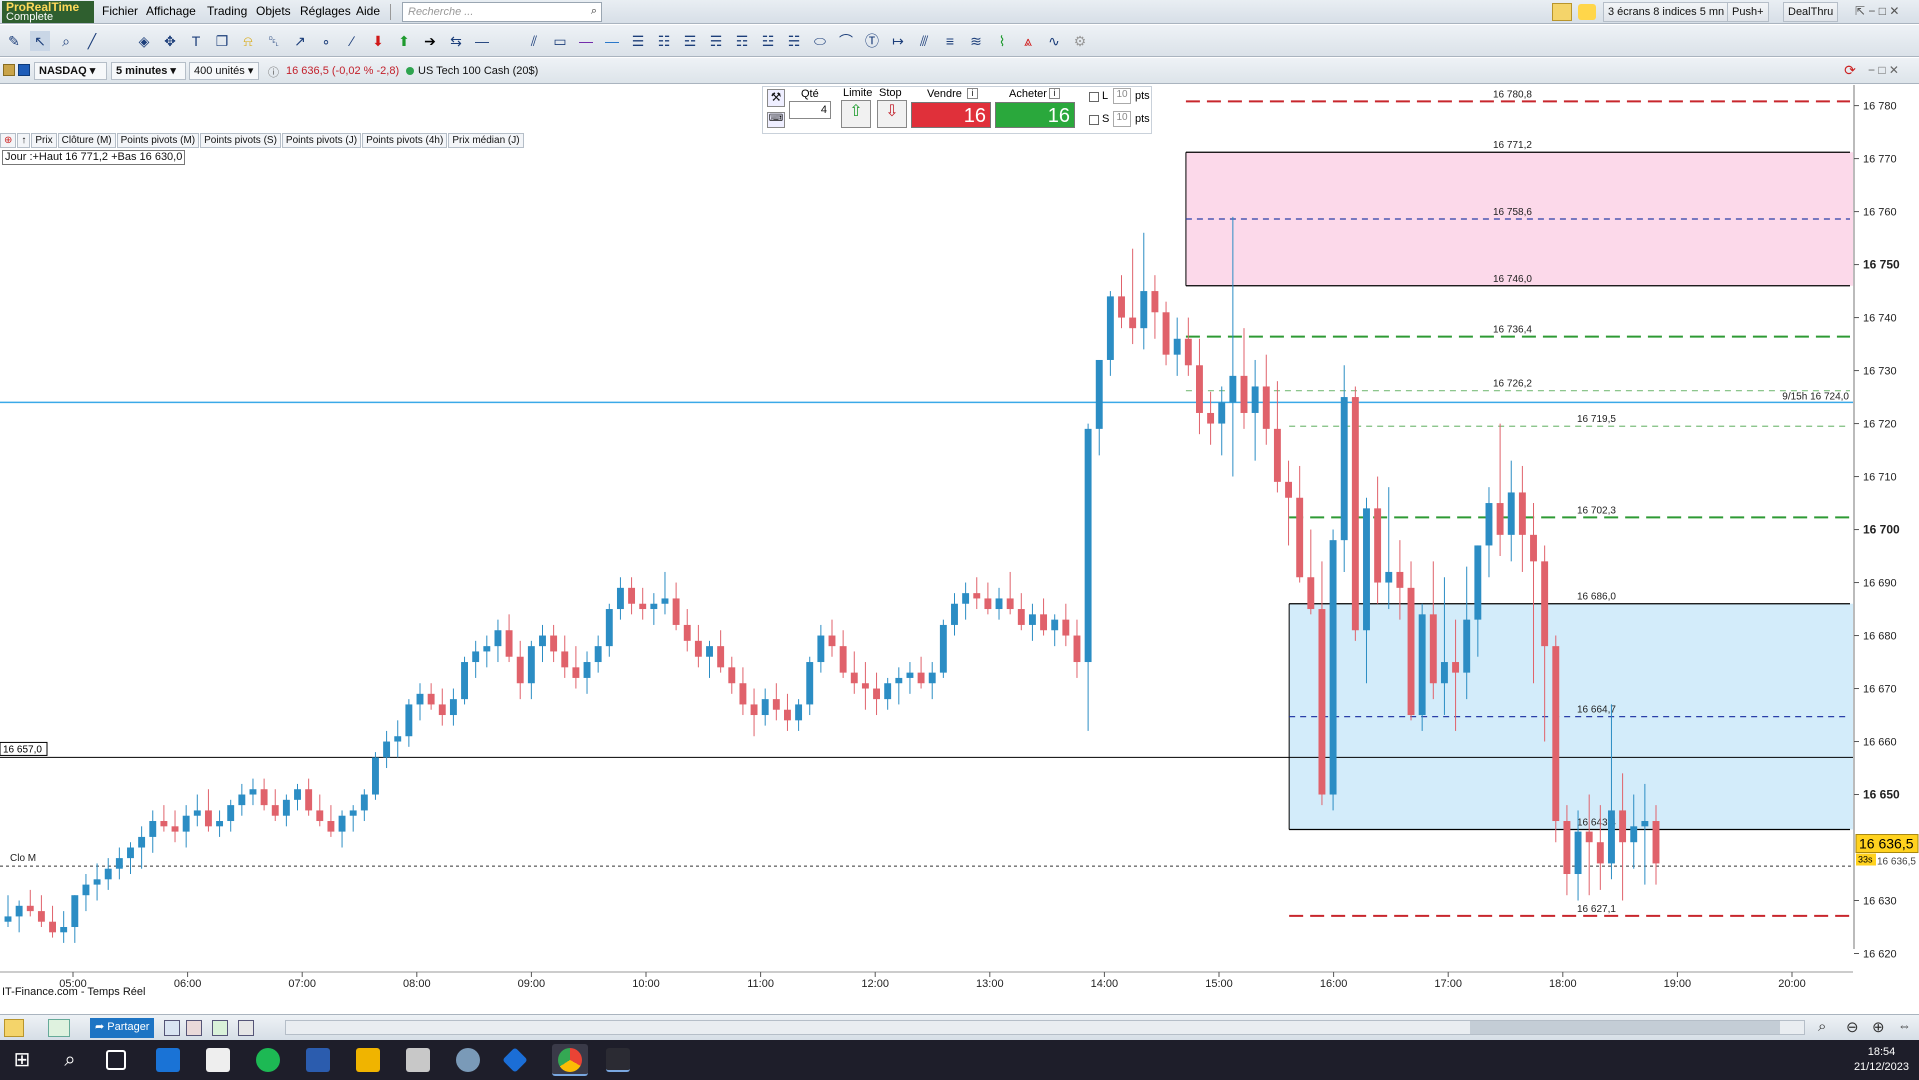 The height and width of the screenshot is (1080, 1919). What do you see at coordinates (168, 1060) in the screenshot?
I see `store-icon` at bounding box center [168, 1060].